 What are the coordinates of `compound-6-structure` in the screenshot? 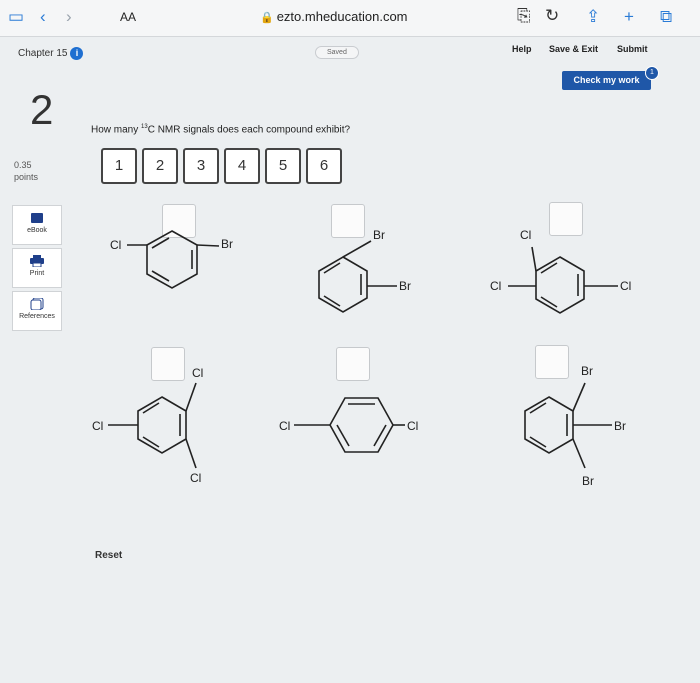 It's located at (568, 425).